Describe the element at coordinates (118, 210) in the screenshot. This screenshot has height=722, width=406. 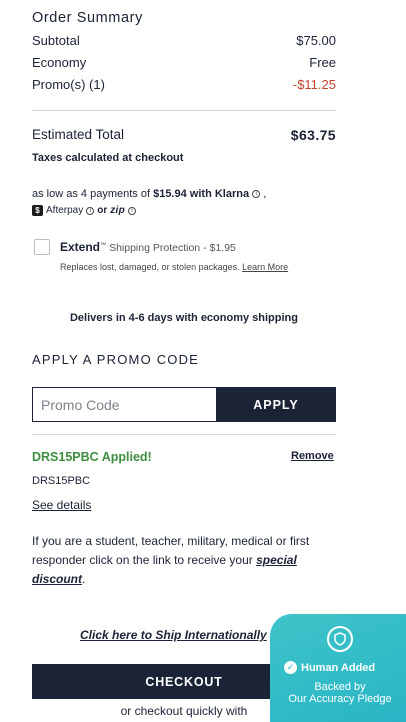
I see `zip-logo: zip` at that location.